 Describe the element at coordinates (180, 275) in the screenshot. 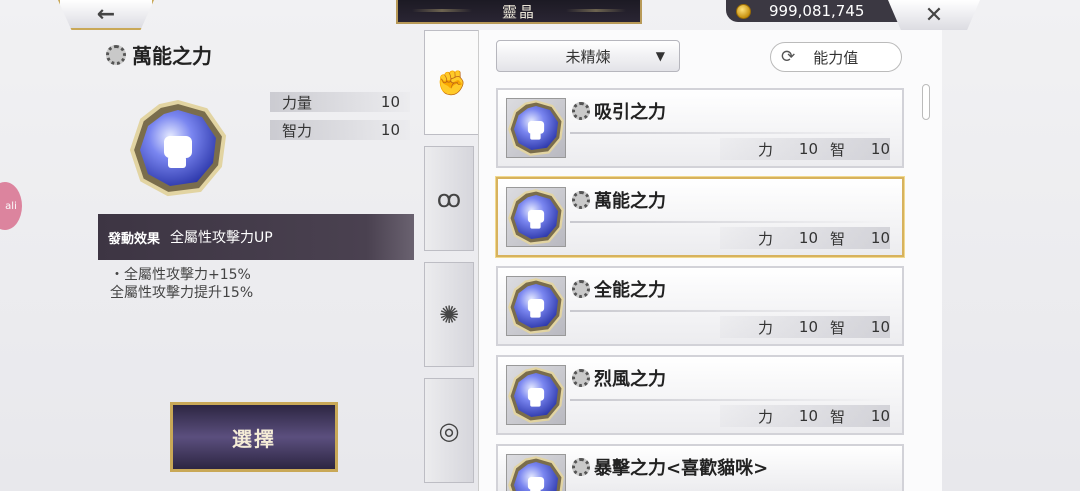

I see `effect-line: ・全屬性攻擊力+15%` at that location.